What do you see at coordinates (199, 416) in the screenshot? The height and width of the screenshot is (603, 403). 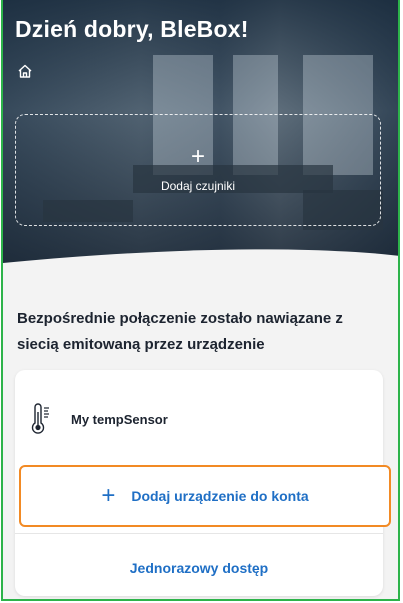 I see `device-row: My tempSensor` at bounding box center [199, 416].